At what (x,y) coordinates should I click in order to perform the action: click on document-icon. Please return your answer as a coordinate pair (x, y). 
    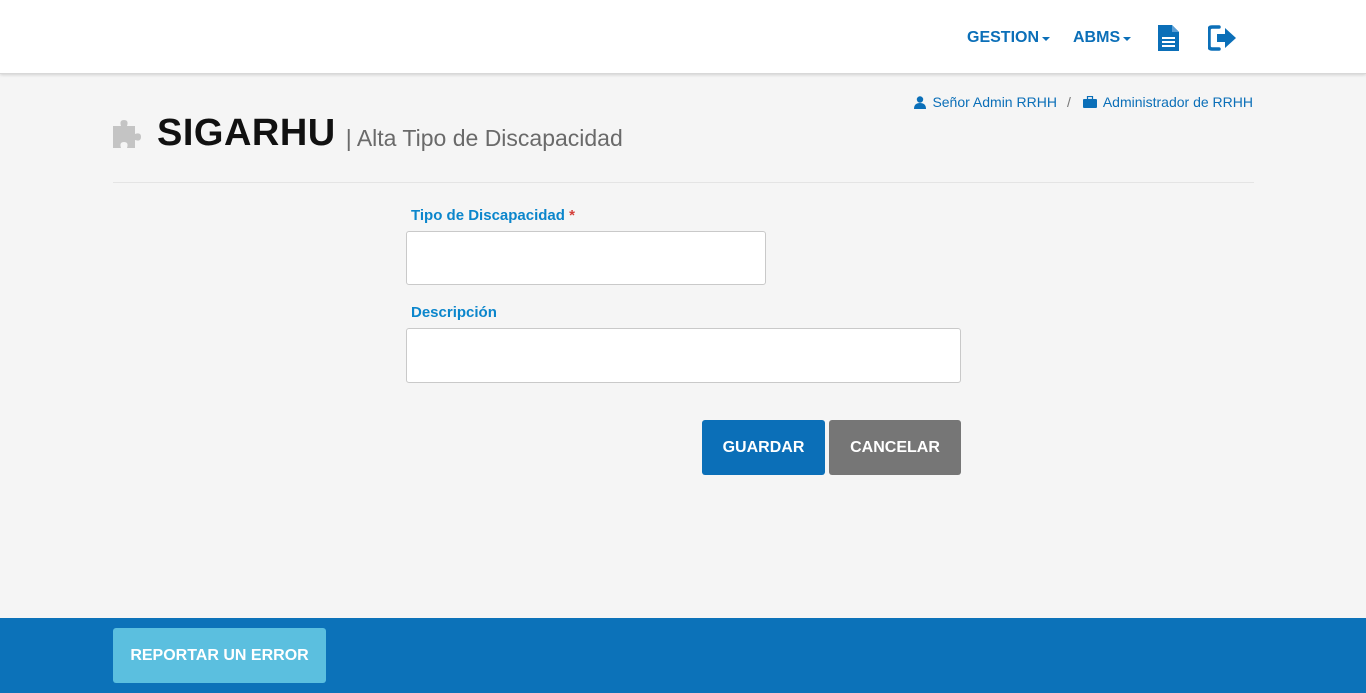
    Looking at the image, I should click on (1168, 38).